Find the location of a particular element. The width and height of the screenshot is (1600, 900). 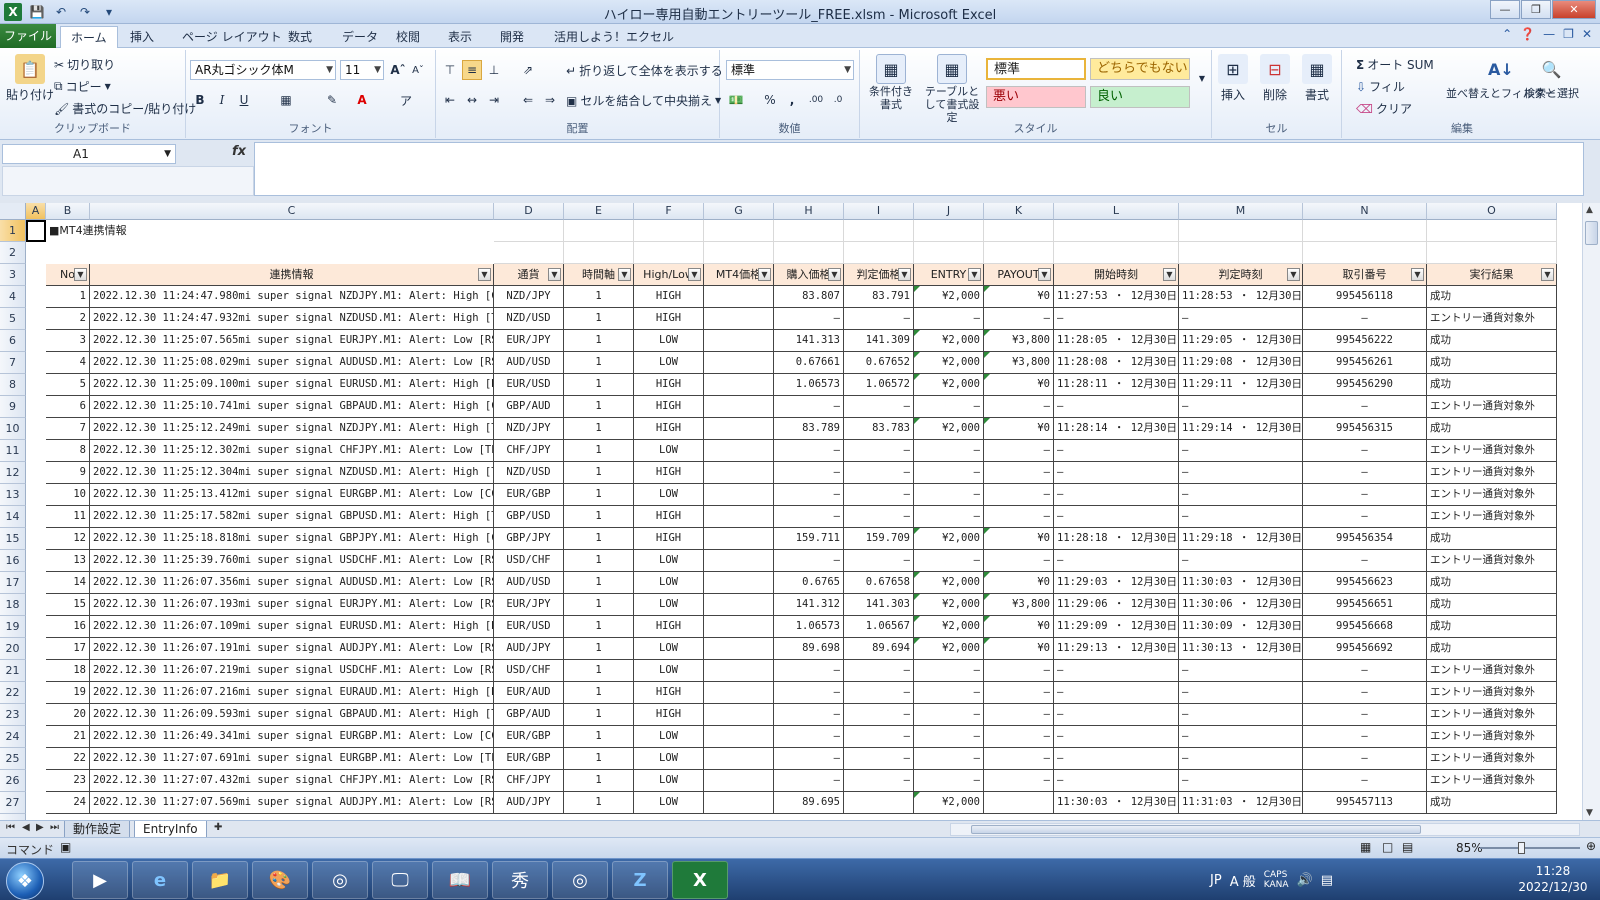

table-cell: 9 is located at coordinates (68, 473).